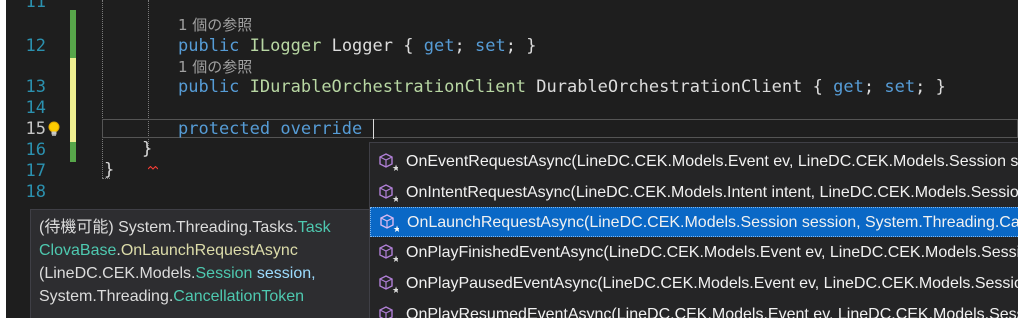  What do you see at coordinates (35, 171) in the screenshot?
I see `line-number: 17` at bounding box center [35, 171].